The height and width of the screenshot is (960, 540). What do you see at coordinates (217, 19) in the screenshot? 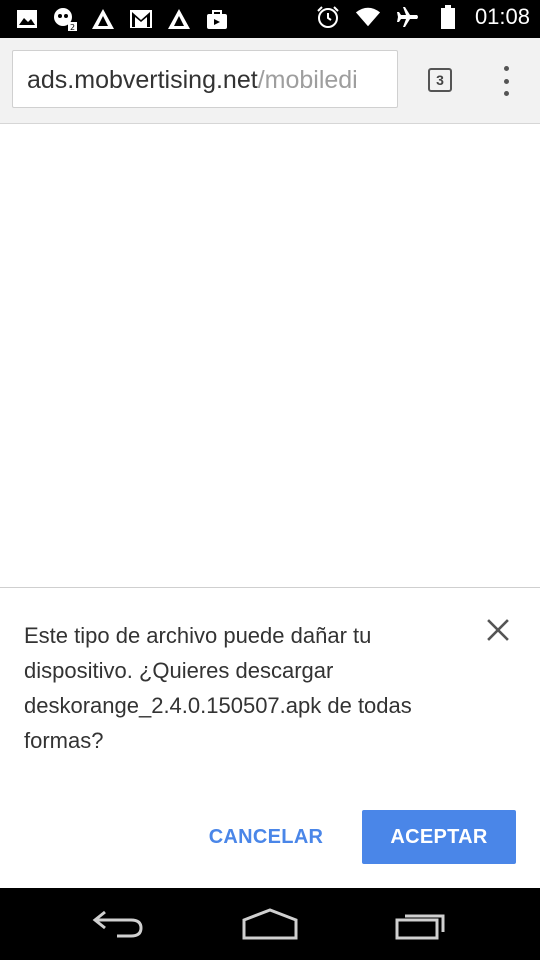
I see `shopping-bag-icon` at bounding box center [217, 19].